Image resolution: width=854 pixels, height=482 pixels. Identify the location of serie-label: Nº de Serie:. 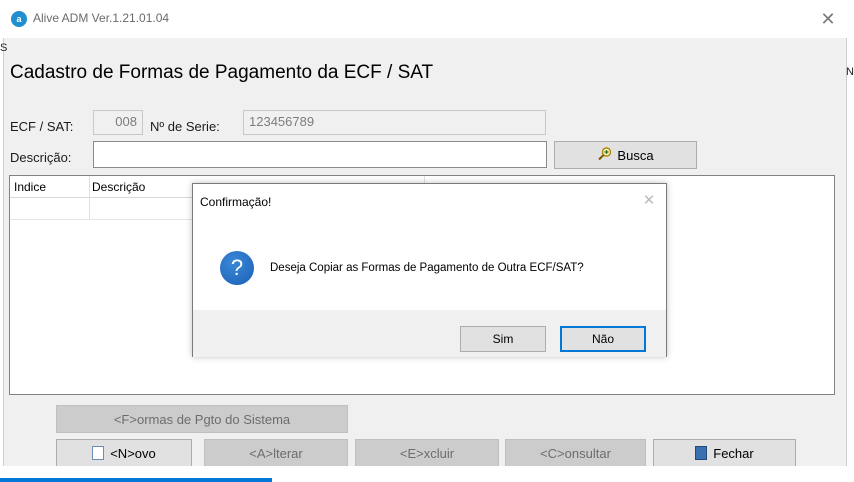
(185, 126).